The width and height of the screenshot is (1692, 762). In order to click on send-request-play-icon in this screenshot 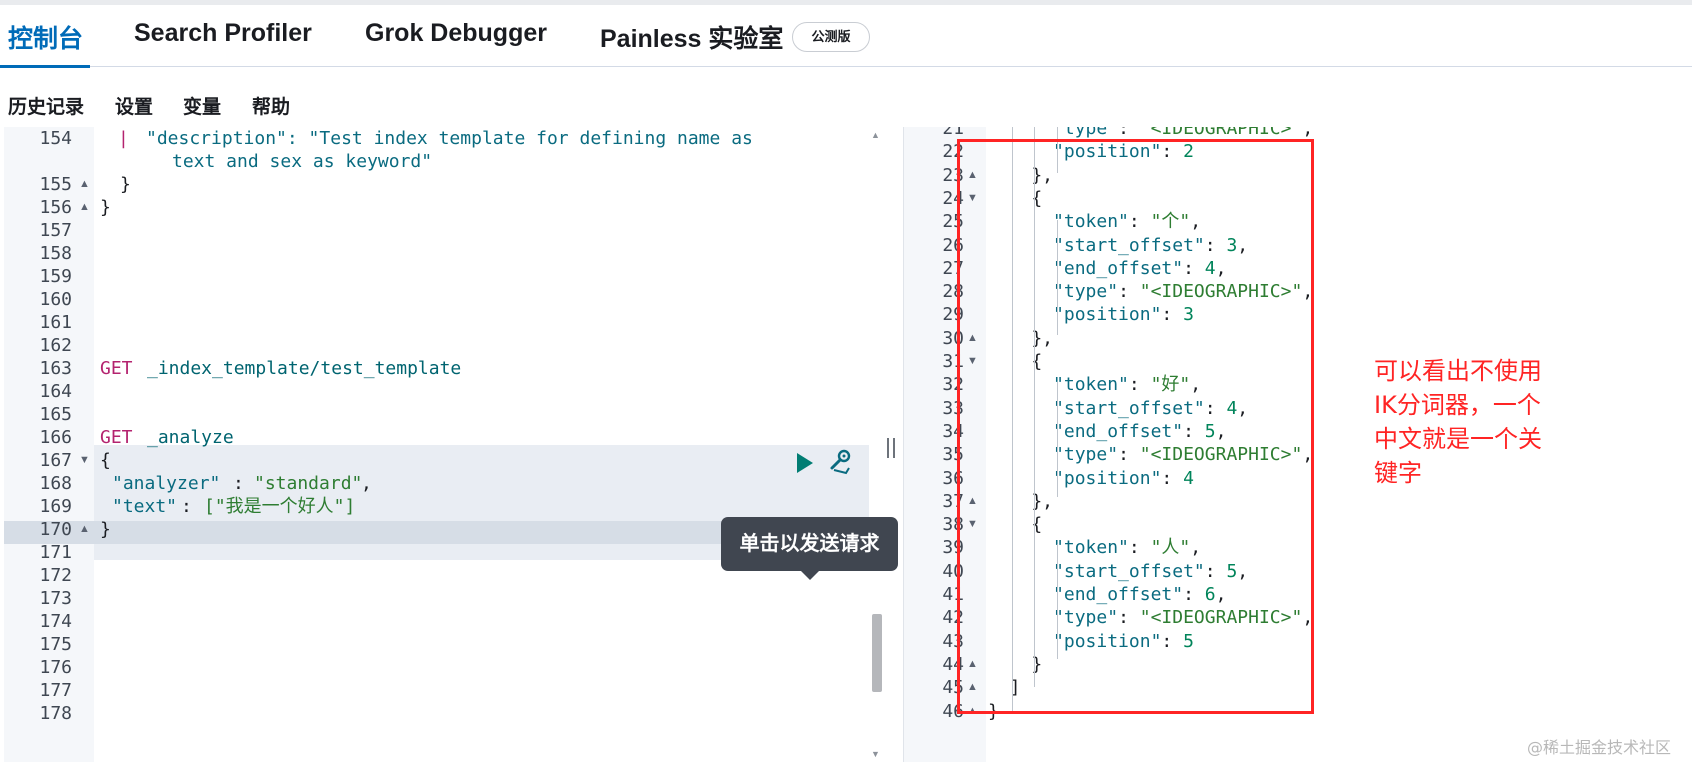, I will do `click(805, 463)`.